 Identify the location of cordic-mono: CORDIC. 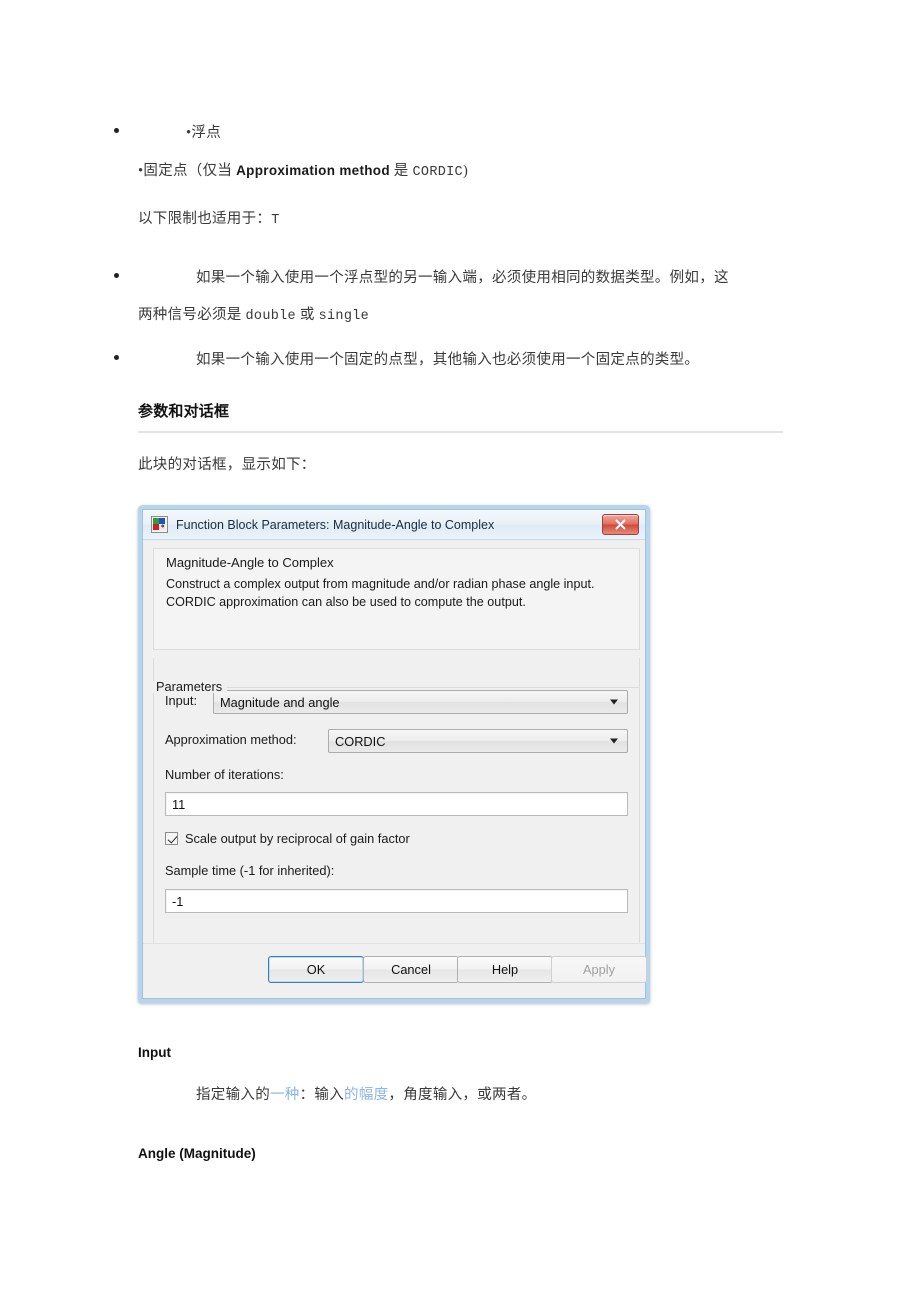
(437, 172).